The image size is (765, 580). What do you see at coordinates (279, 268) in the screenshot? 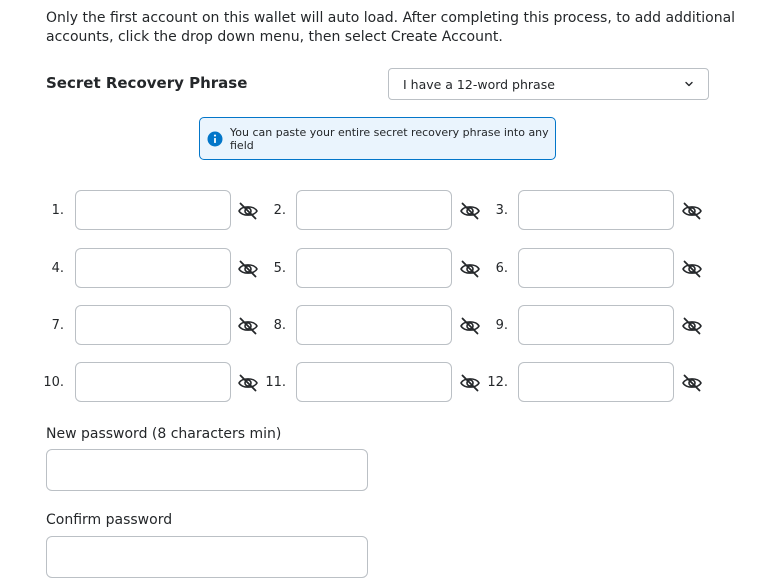
I see `word-number: 5.` at bounding box center [279, 268].